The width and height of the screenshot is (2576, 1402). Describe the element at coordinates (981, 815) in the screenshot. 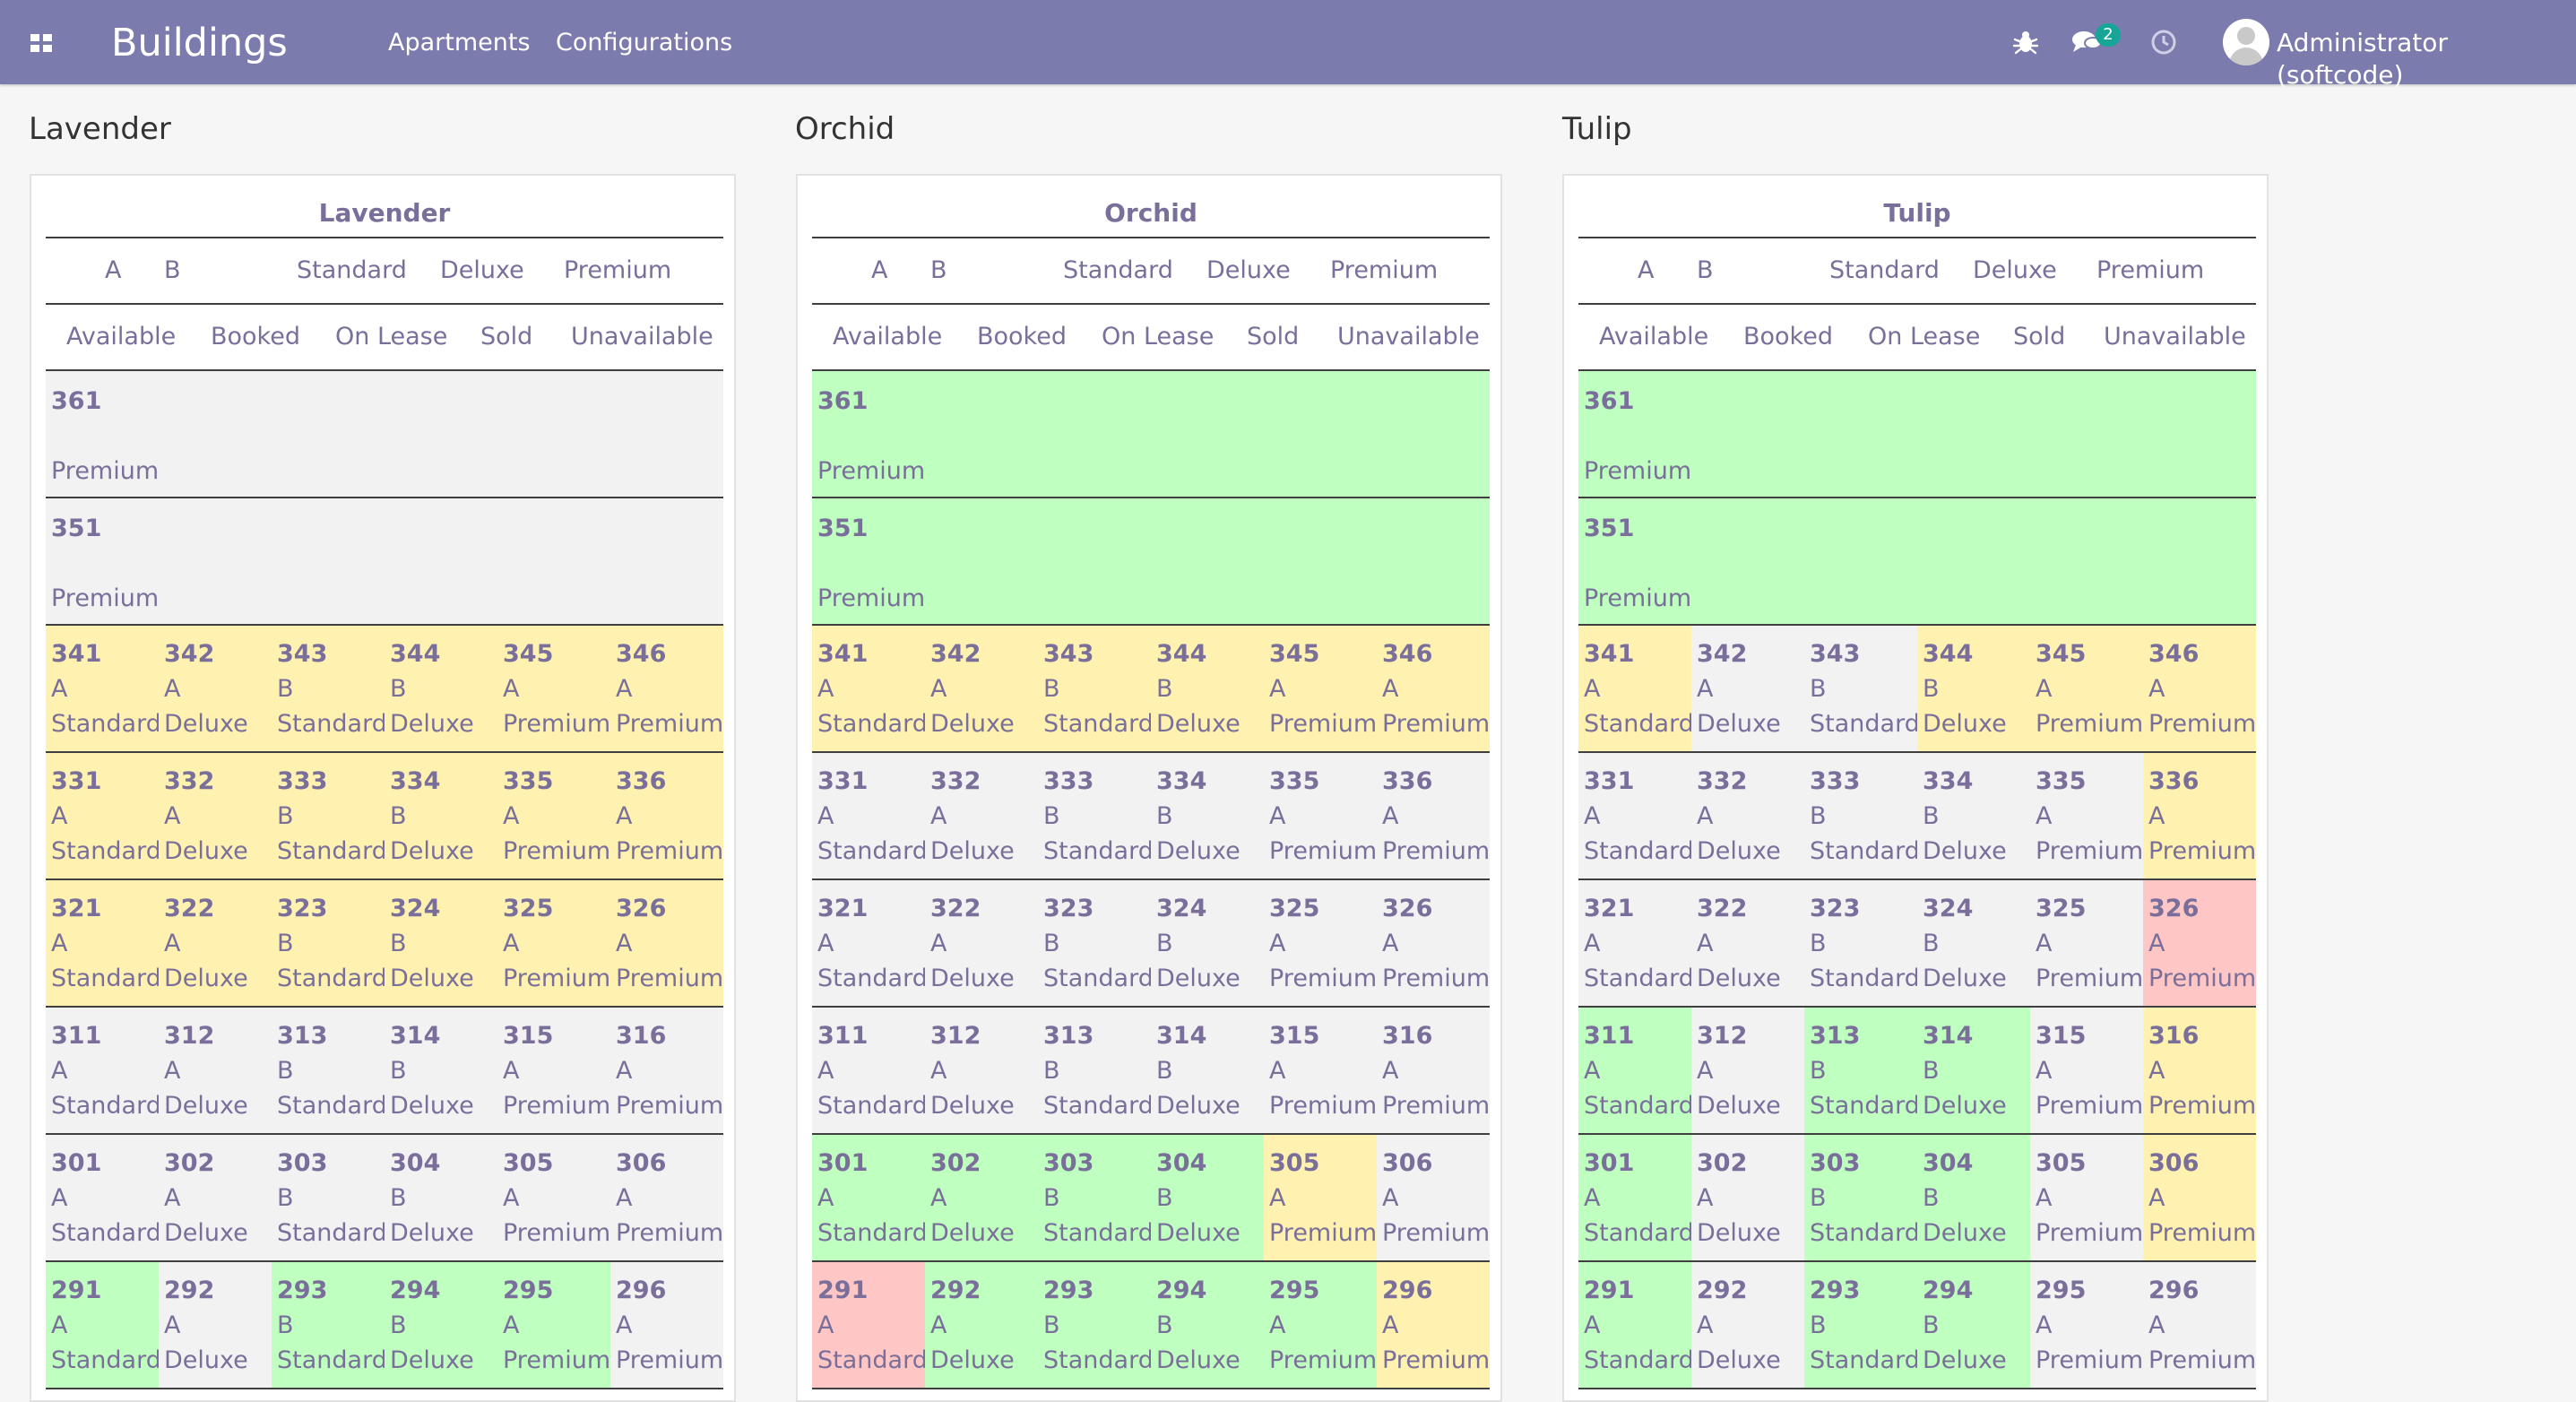

I see `apartment-cell-332: 332 A Deluxe` at that location.